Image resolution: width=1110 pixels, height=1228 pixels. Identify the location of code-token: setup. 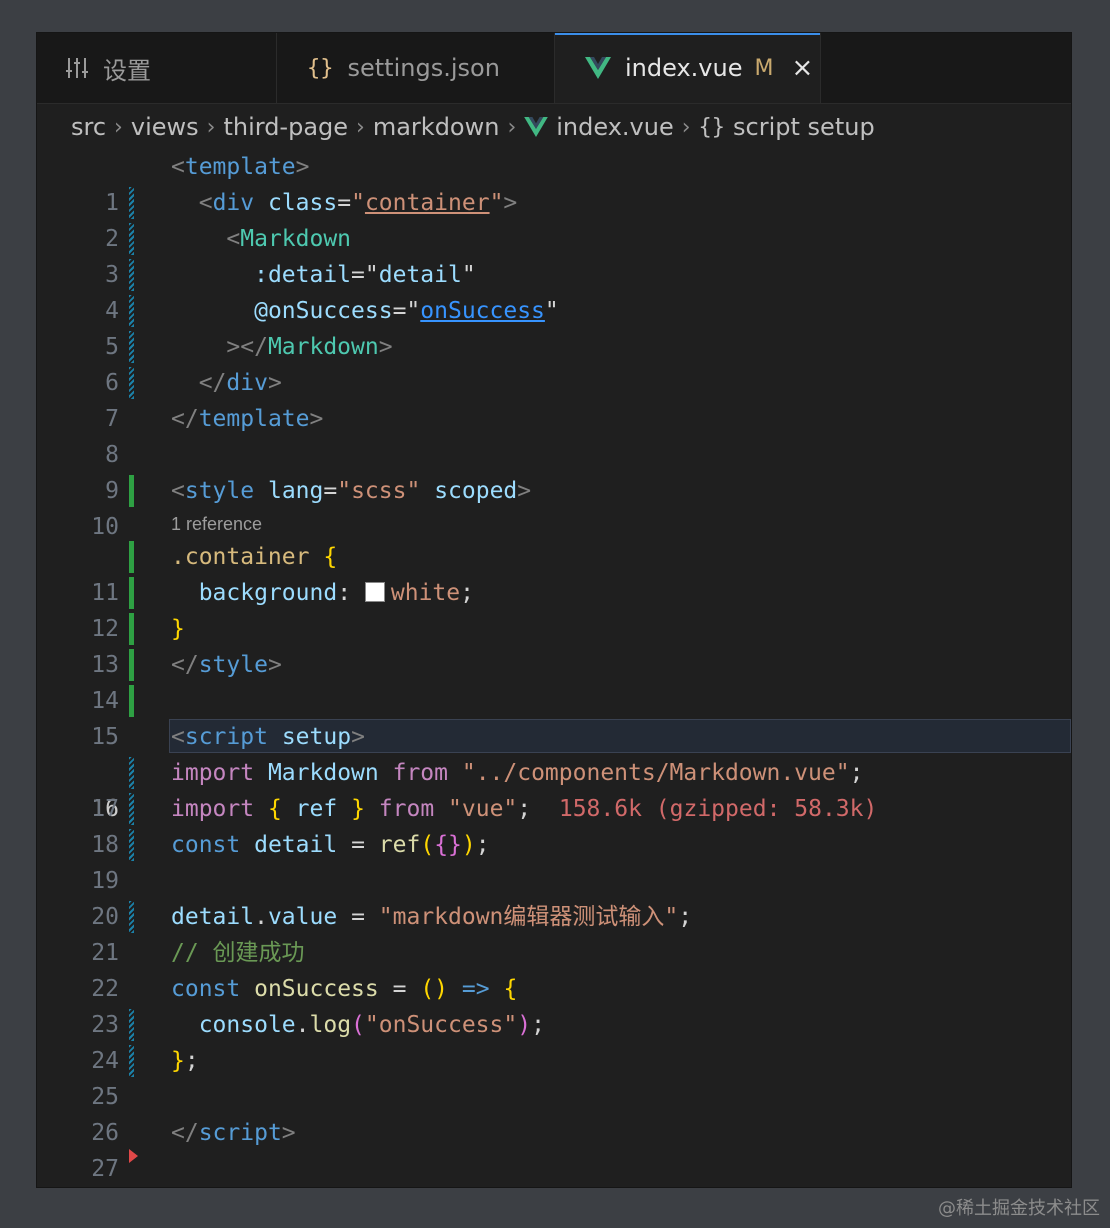
(316, 737).